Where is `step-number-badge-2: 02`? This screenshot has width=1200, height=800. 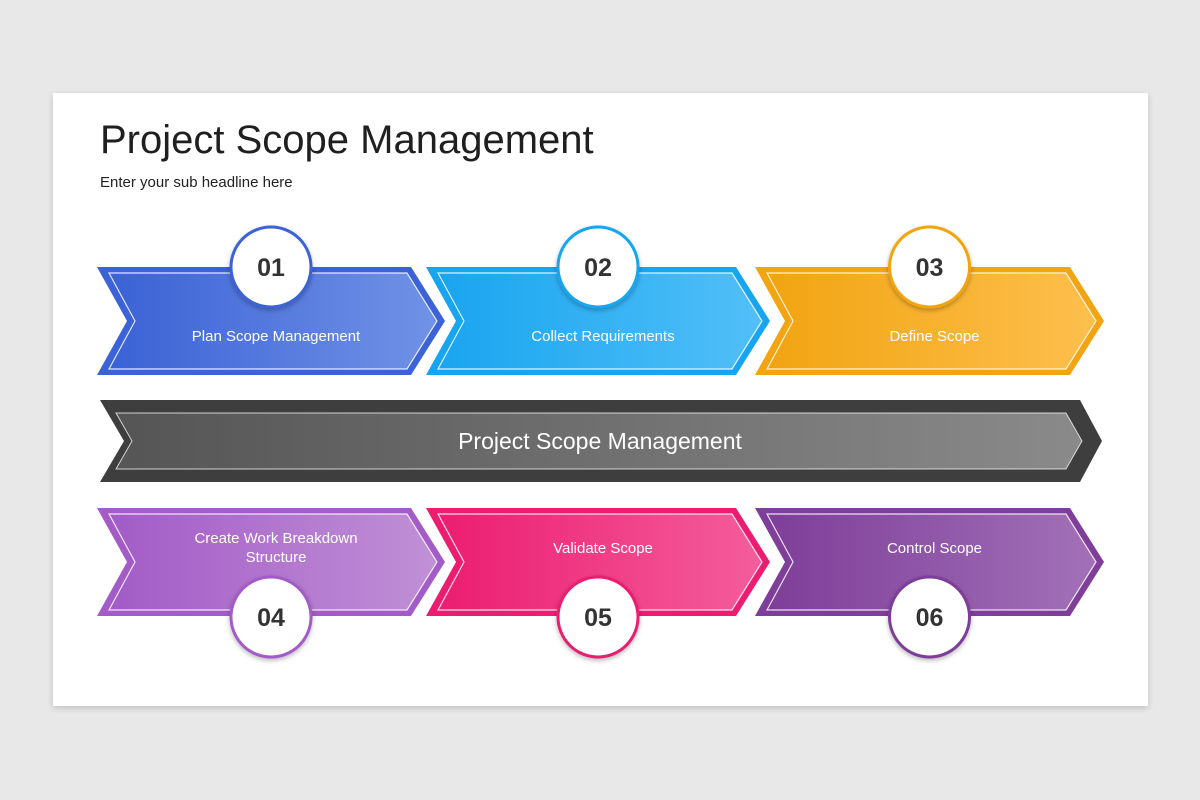
step-number-badge-2: 02 is located at coordinates (598, 267).